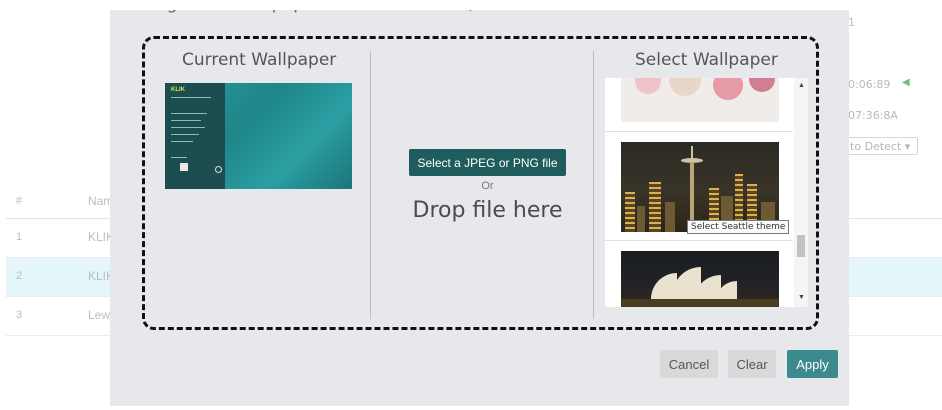 This screenshot has width=942, height=410. I want to click on scrollbar-thumb, so click(801, 246).